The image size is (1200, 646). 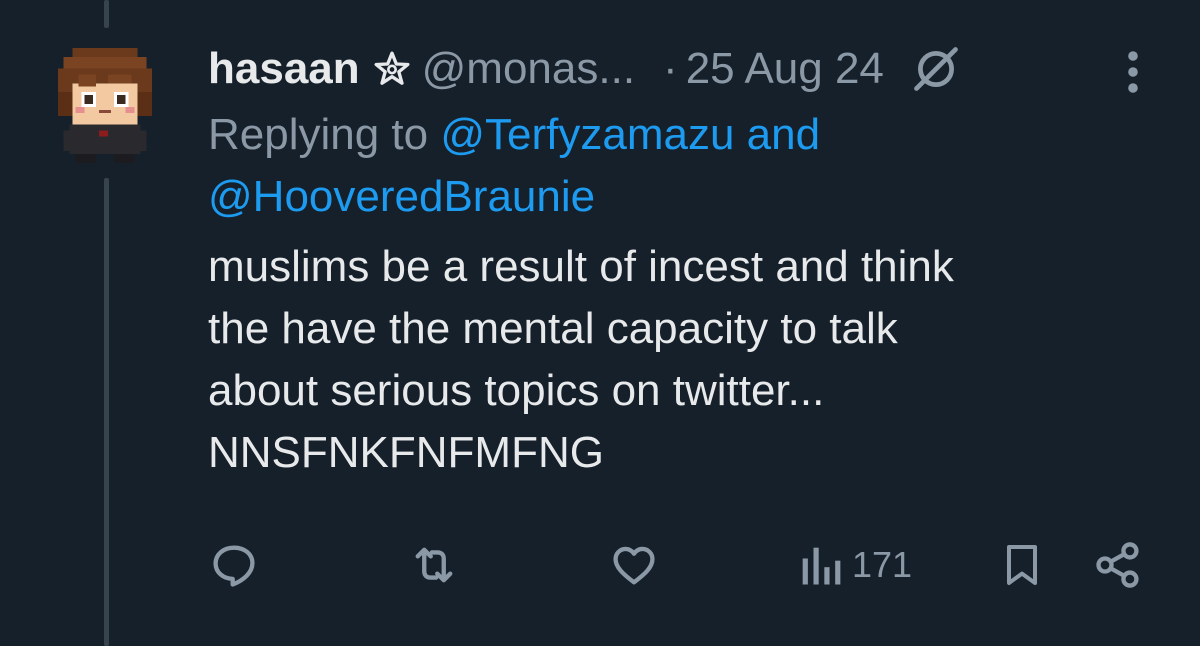 I want to click on reply-conjunction: and, so click(x=777, y=134).